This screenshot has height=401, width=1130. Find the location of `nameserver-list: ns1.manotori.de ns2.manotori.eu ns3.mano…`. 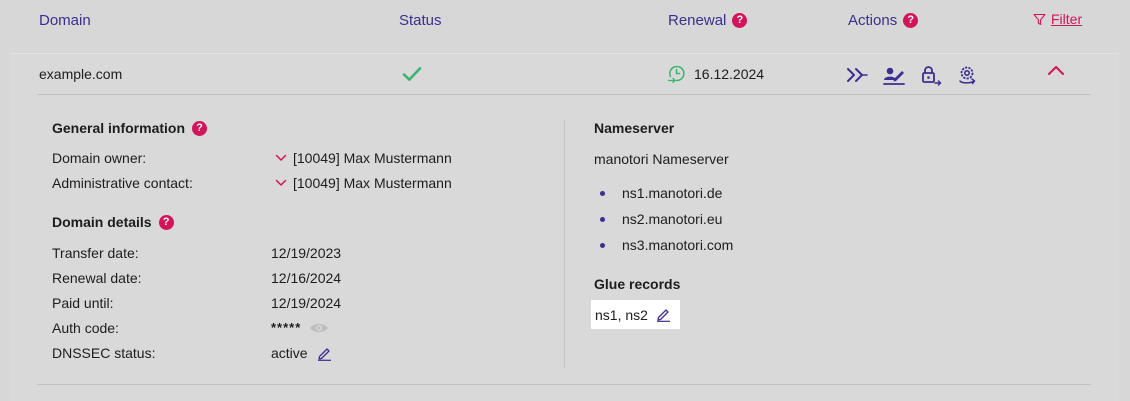

nameserver-list: ns1.manotori.de ns2.manotori.eu ns3.mano… is located at coordinates (665, 219).